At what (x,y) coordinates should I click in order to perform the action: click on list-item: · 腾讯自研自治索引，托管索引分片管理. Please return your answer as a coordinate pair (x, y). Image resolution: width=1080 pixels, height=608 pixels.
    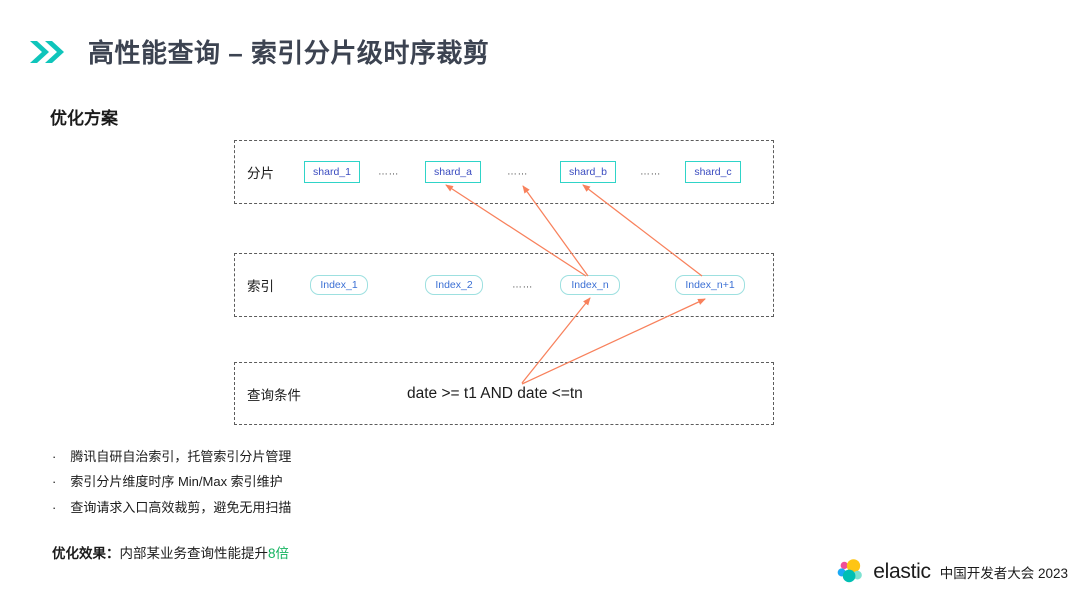
    Looking at the image, I should click on (172, 456).